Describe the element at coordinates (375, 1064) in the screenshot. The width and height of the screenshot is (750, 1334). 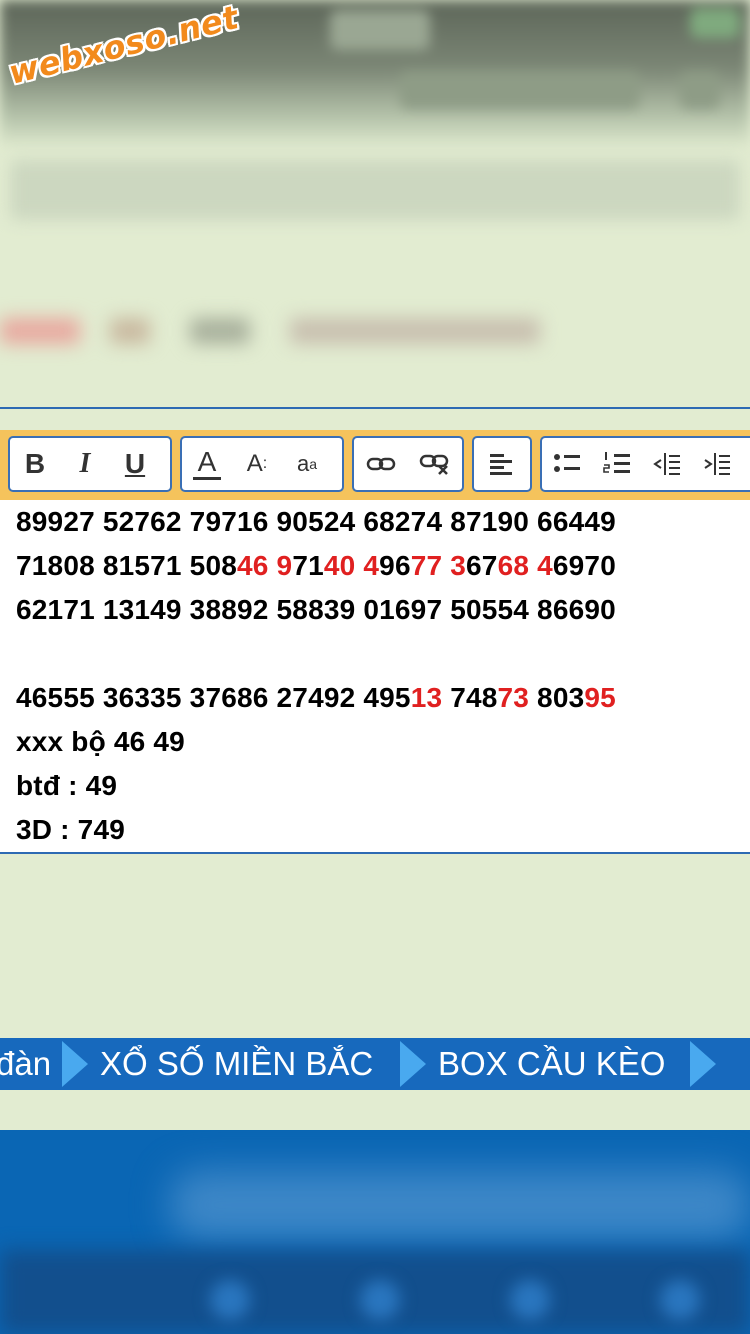
I see `category-nav: đàn XỔ SỐ MIỀN BẮC BOX CẦU KÈO` at that location.